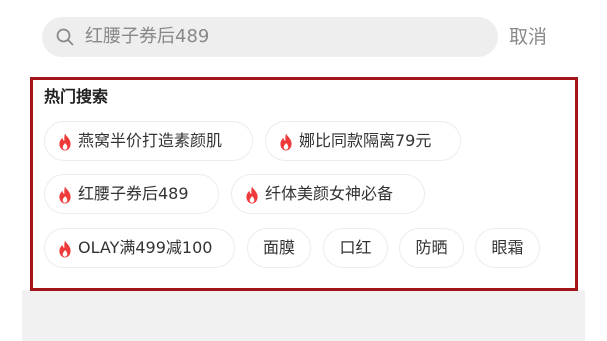 Image resolution: width=607 pixels, height=341 pixels. I want to click on hot-search-chip-label: OLAY满499减100, so click(145, 247).